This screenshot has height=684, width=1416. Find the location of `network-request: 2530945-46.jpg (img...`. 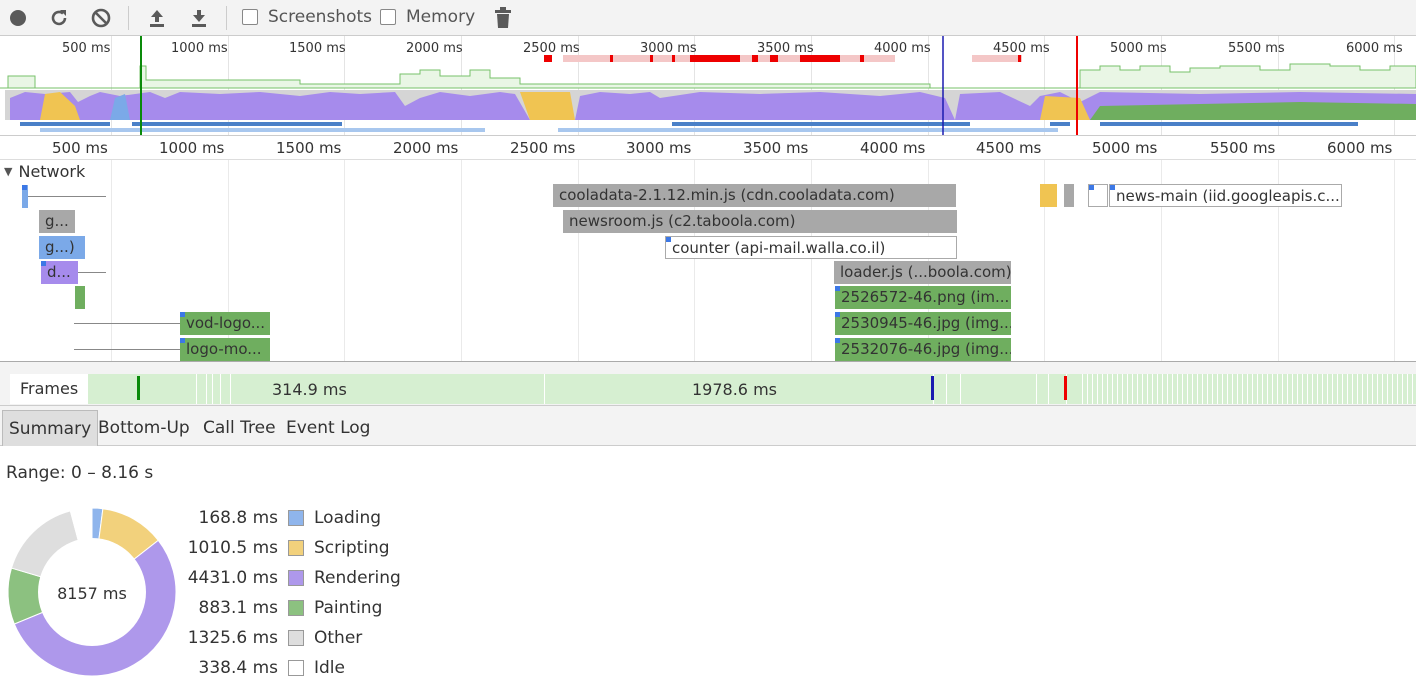

network-request: 2530945-46.jpg (img... is located at coordinates (923, 323).